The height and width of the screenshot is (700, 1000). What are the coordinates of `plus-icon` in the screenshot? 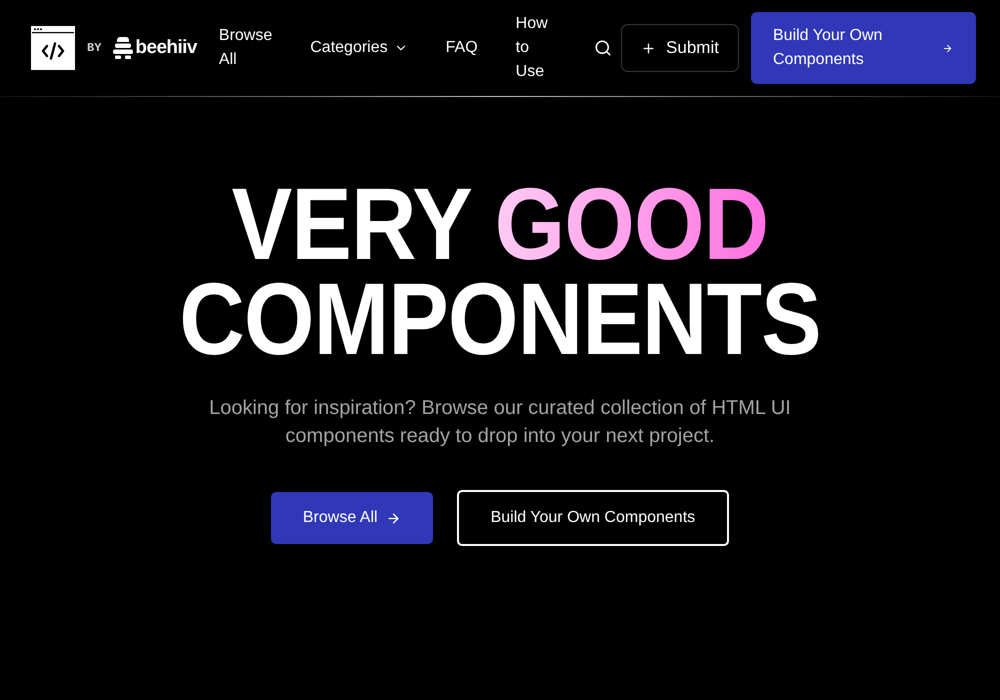 It's located at (648, 48).